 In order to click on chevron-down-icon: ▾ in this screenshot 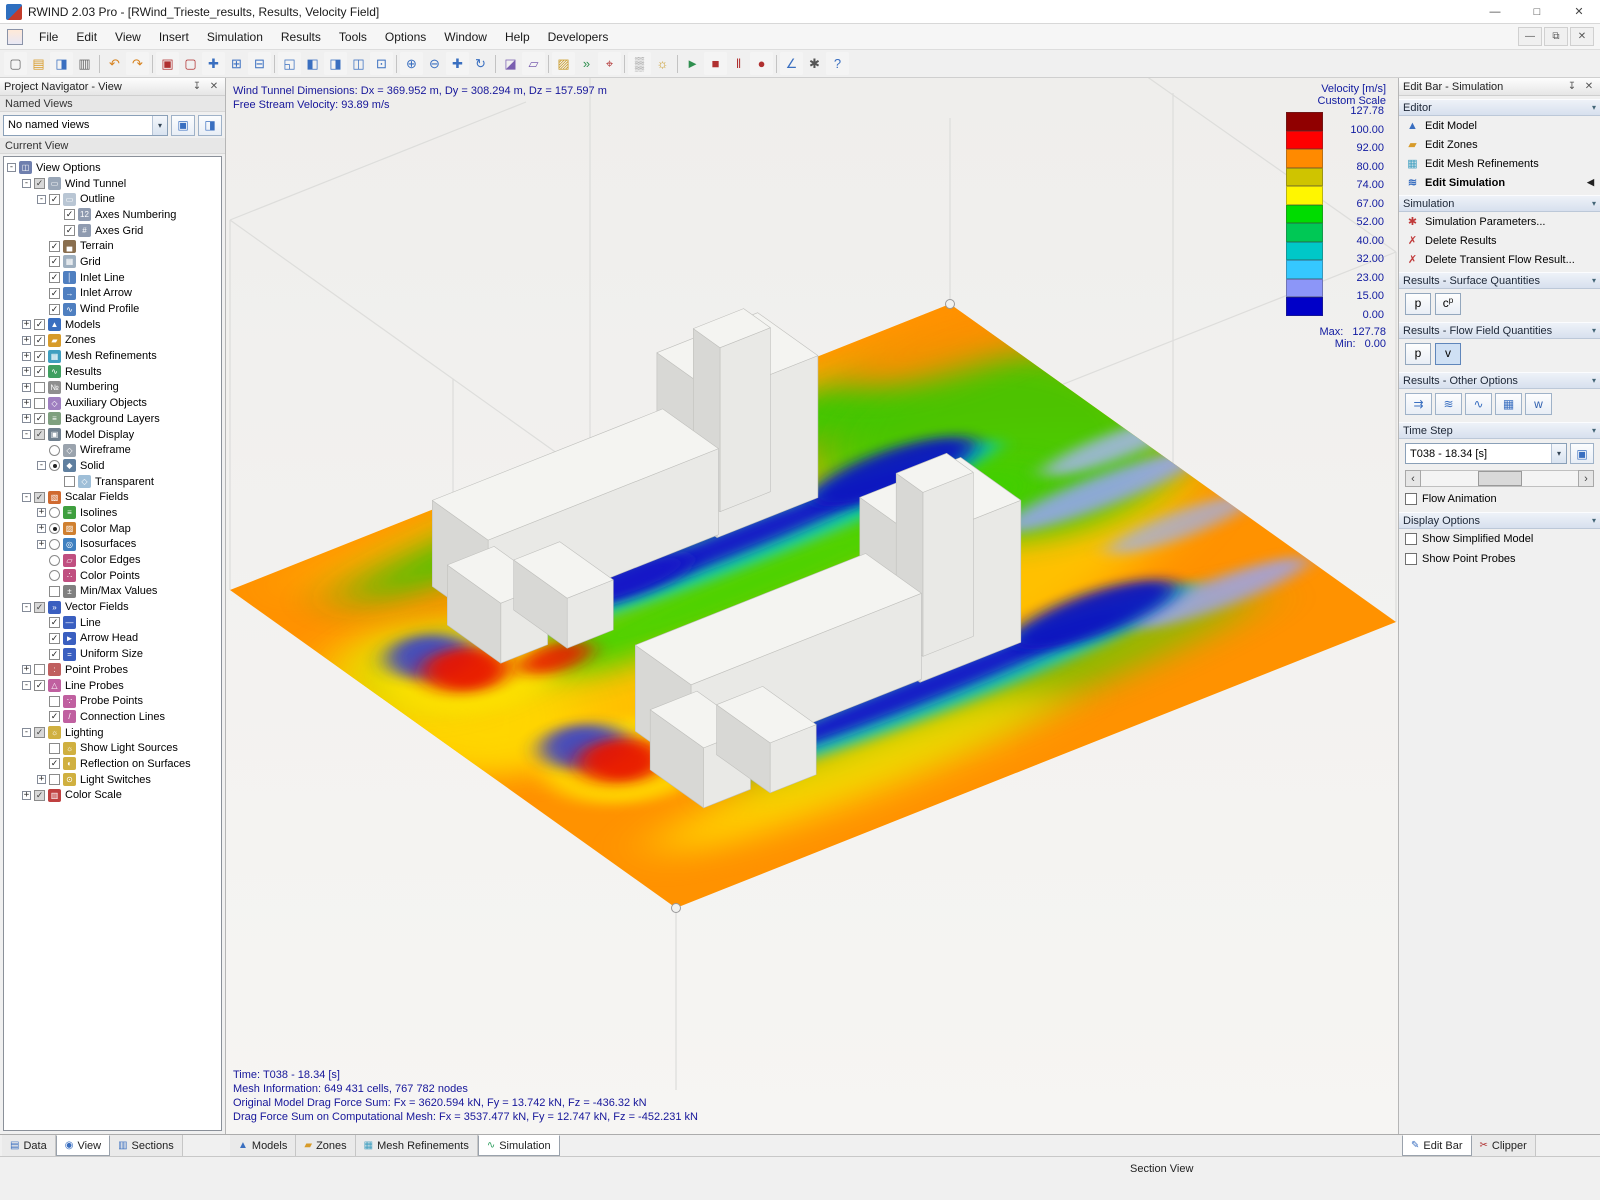, I will do `click(159, 125)`.